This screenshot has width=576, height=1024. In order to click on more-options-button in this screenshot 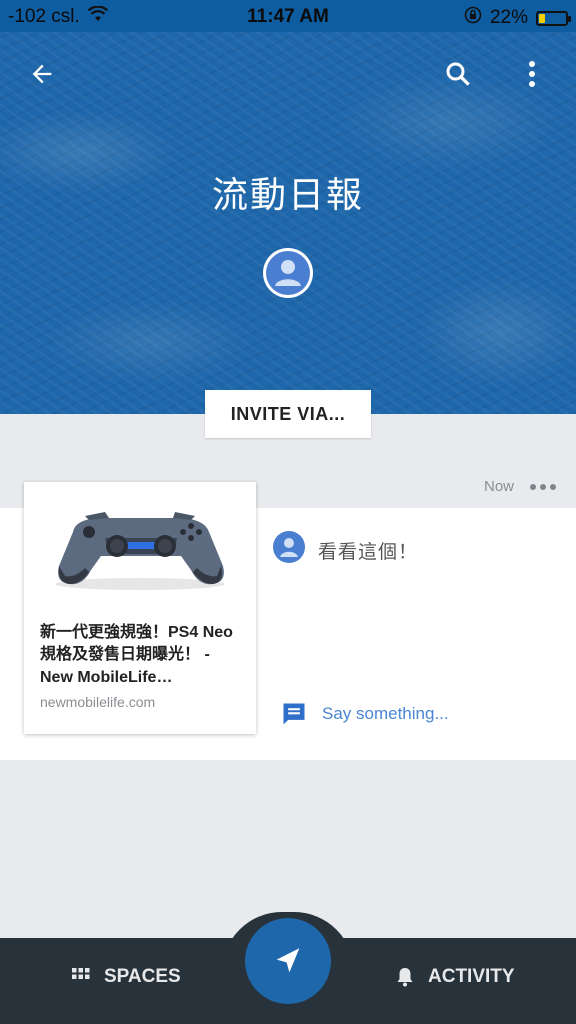, I will do `click(532, 74)`.